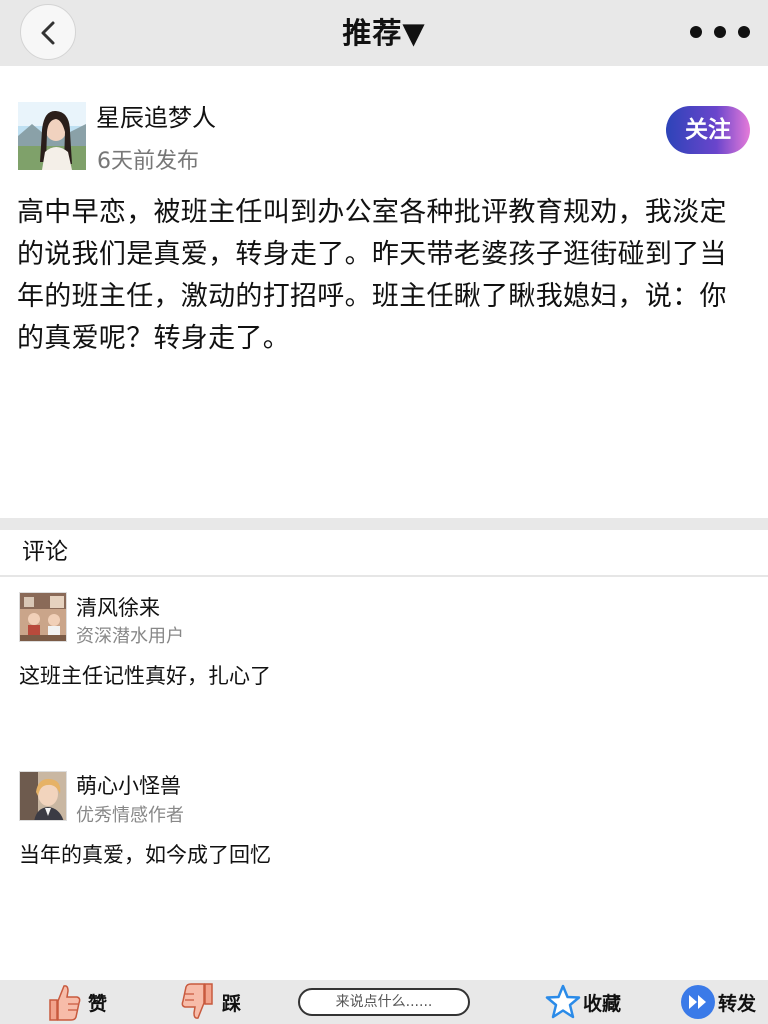 This screenshot has width=768, height=1024. Describe the element at coordinates (602, 1004) in the screenshot. I see `favorite-label: 收藏` at that location.